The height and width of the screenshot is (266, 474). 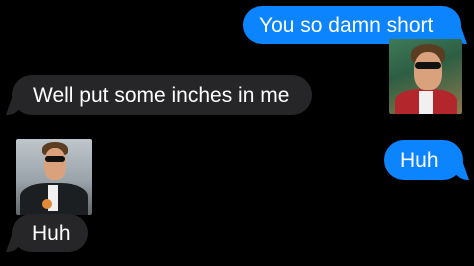 I want to click on received-message-bubble: Well put some inches in me, so click(x=162, y=95).